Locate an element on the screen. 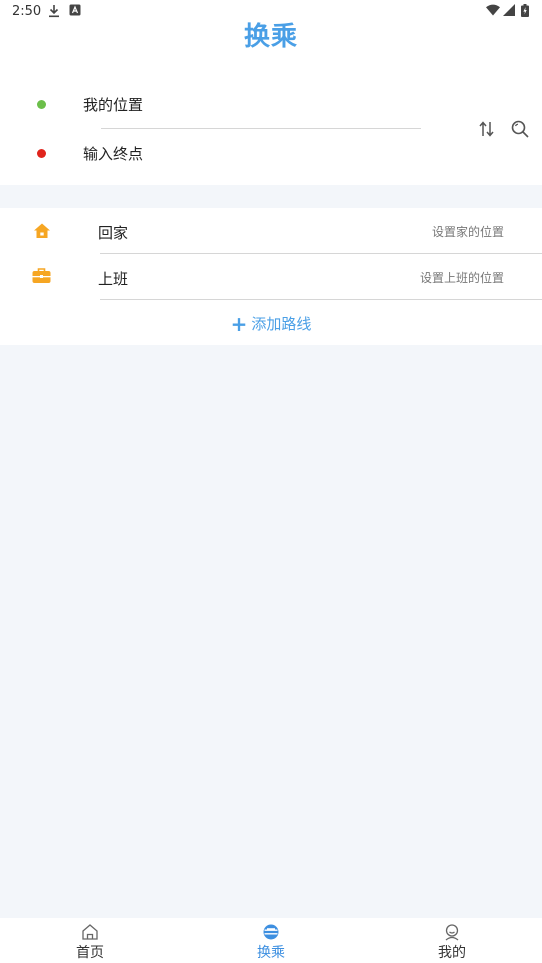 The image size is (542, 963). search-icon is located at coordinates (520, 129).